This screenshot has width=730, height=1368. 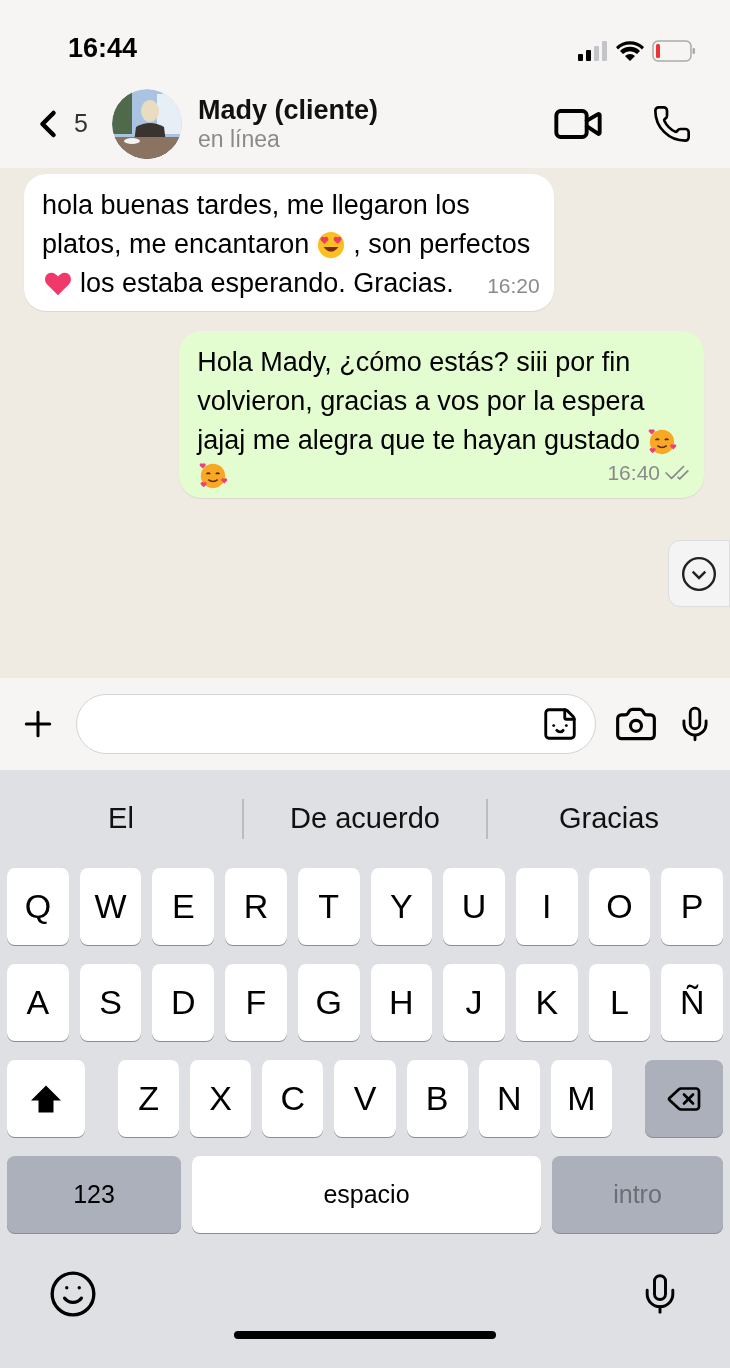 I want to click on key: P, so click(x=692, y=906).